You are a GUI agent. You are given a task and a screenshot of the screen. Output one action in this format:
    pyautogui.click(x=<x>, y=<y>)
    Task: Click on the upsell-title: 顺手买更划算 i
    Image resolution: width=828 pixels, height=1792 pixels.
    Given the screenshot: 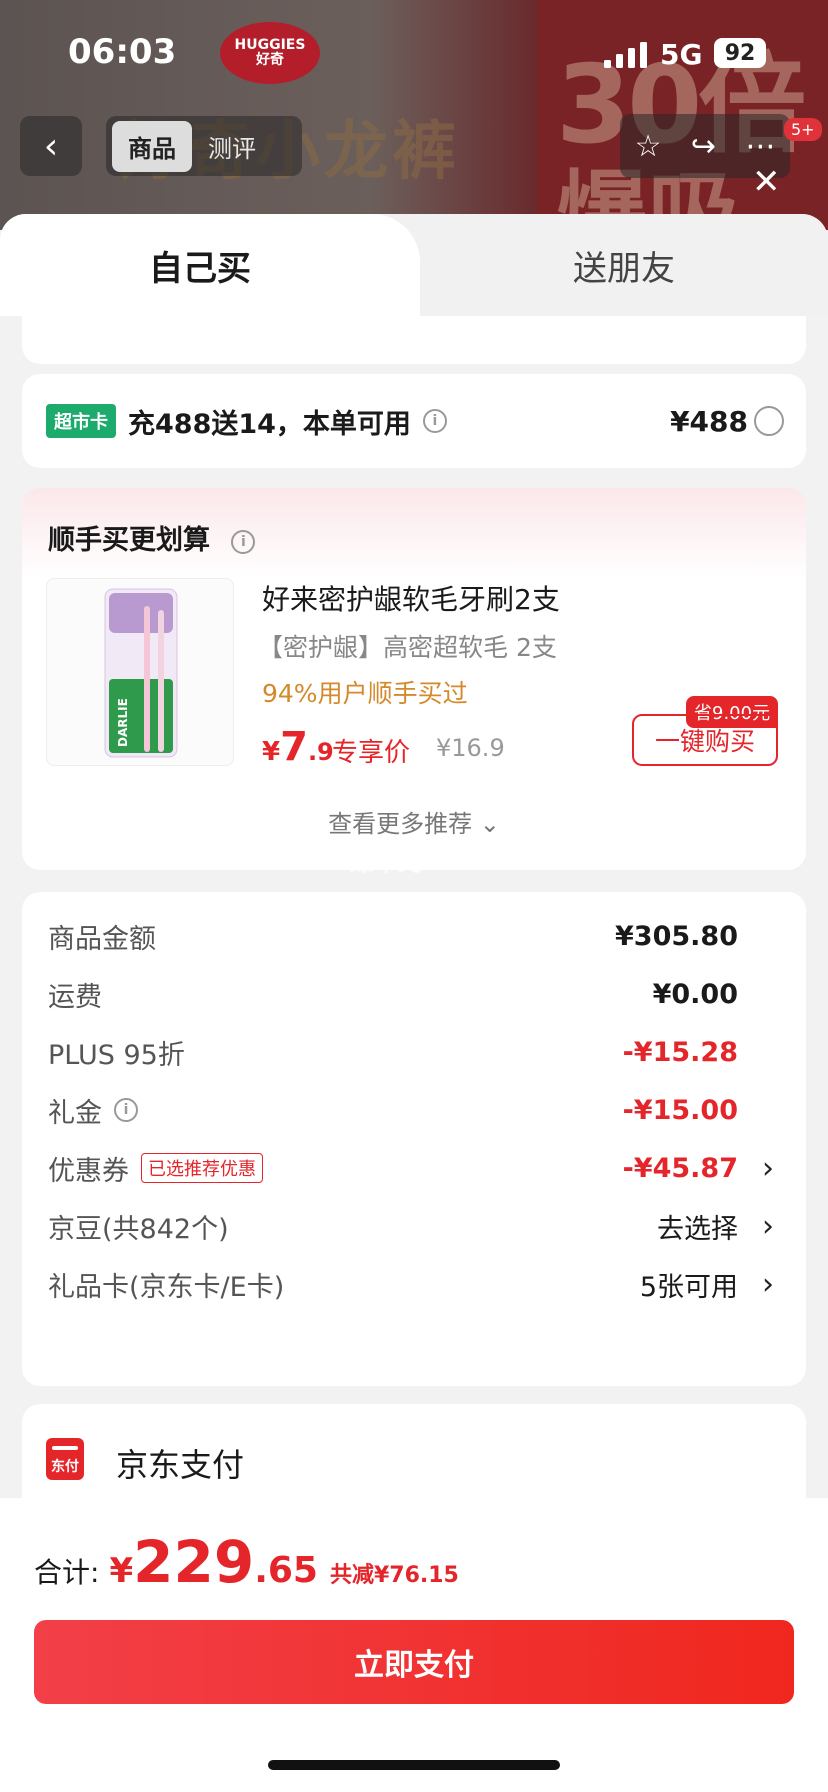 What is the action you would take?
    pyautogui.click(x=152, y=537)
    